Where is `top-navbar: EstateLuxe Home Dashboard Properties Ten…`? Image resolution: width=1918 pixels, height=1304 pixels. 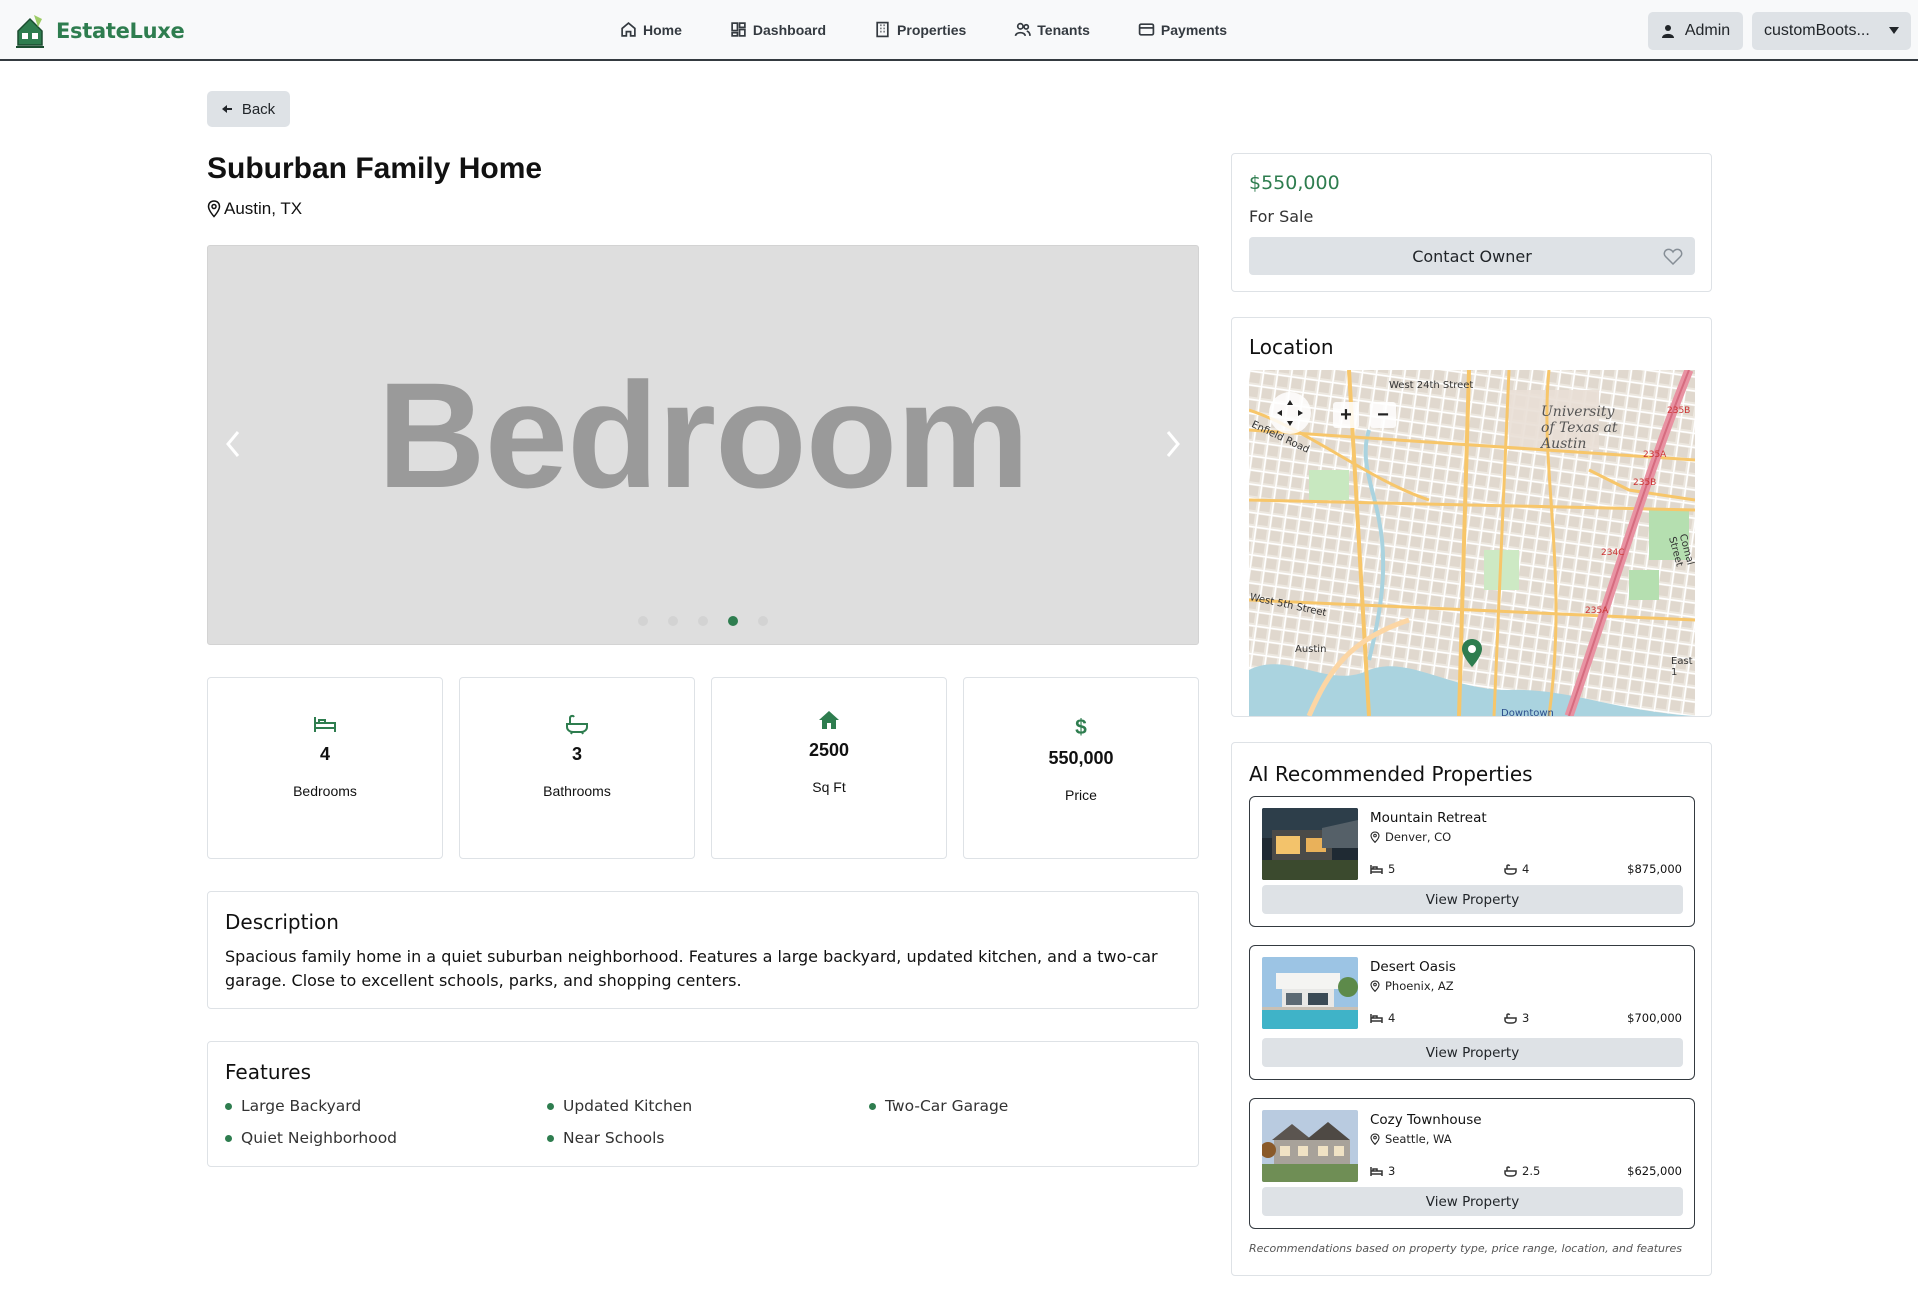
top-navbar: EstateLuxe Home Dashboard Properties Ten… is located at coordinates (959, 30).